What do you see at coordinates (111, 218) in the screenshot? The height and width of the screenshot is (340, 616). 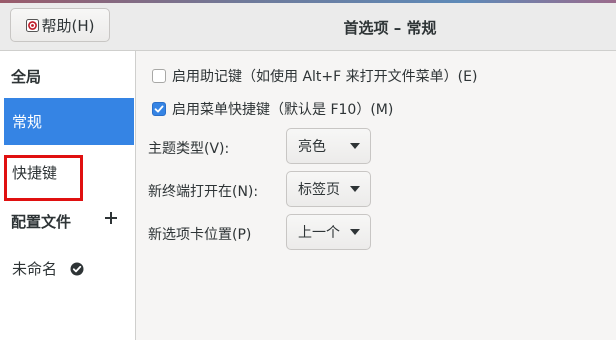 I see `add-profile-icon` at bounding box center [111, 218].